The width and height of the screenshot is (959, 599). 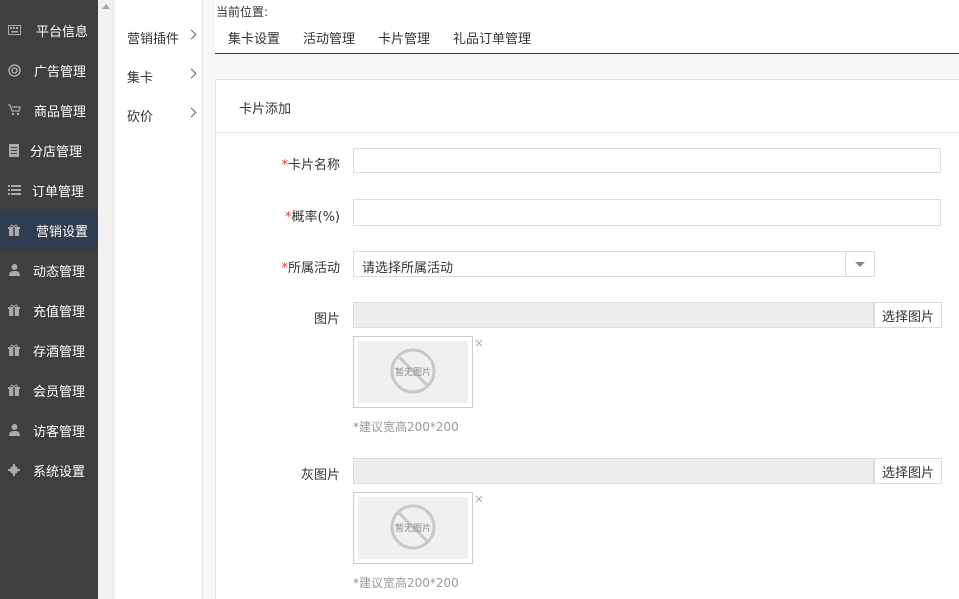 I want to click on submenu-item-label: 砍价, so click(x=140, y=117).